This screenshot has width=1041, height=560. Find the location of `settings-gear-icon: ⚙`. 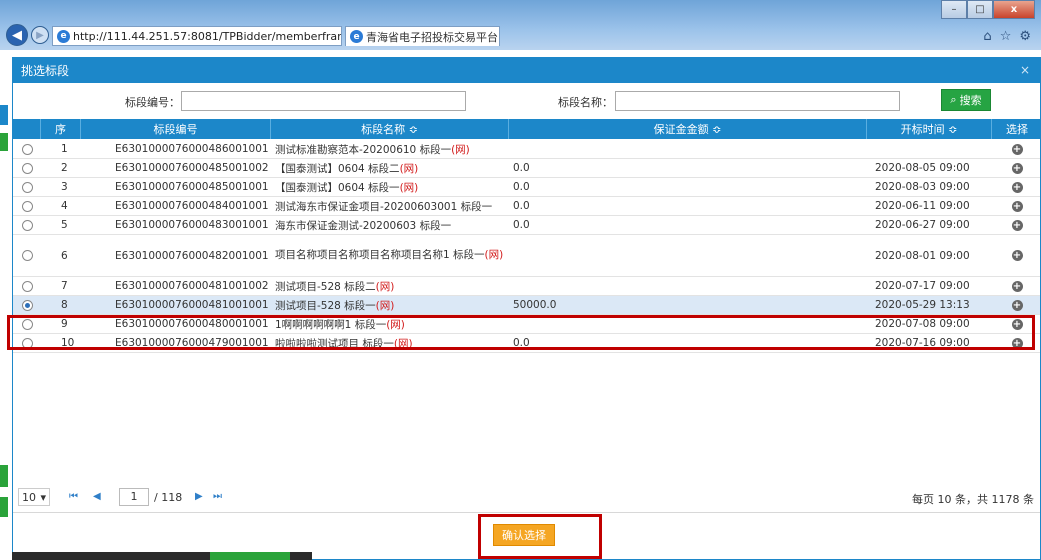

settings-gear-icon: ⚙ is located at coordinates (1025, 36).